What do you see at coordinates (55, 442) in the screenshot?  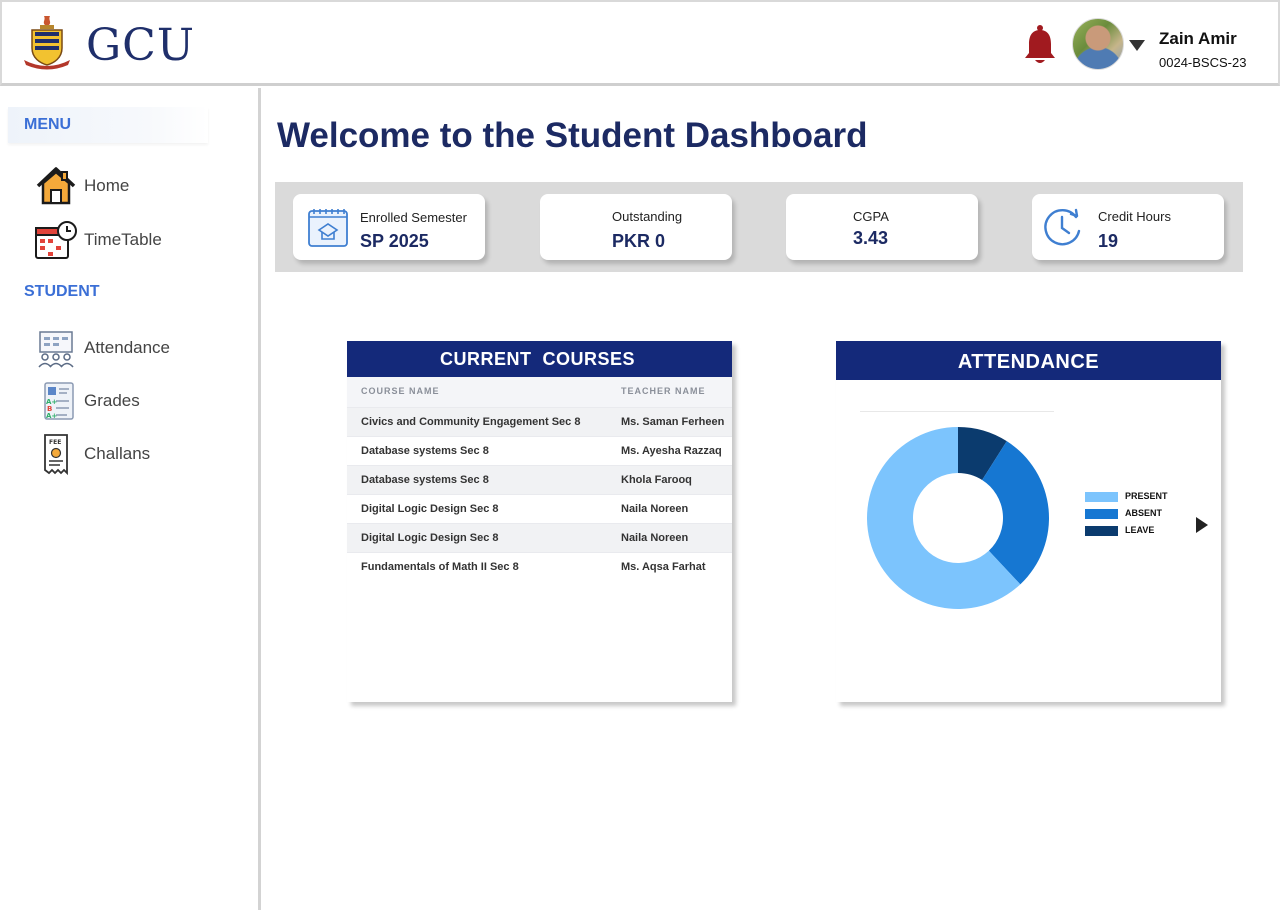 I see `svg-text: FEE` at bounding box center [55, 442].